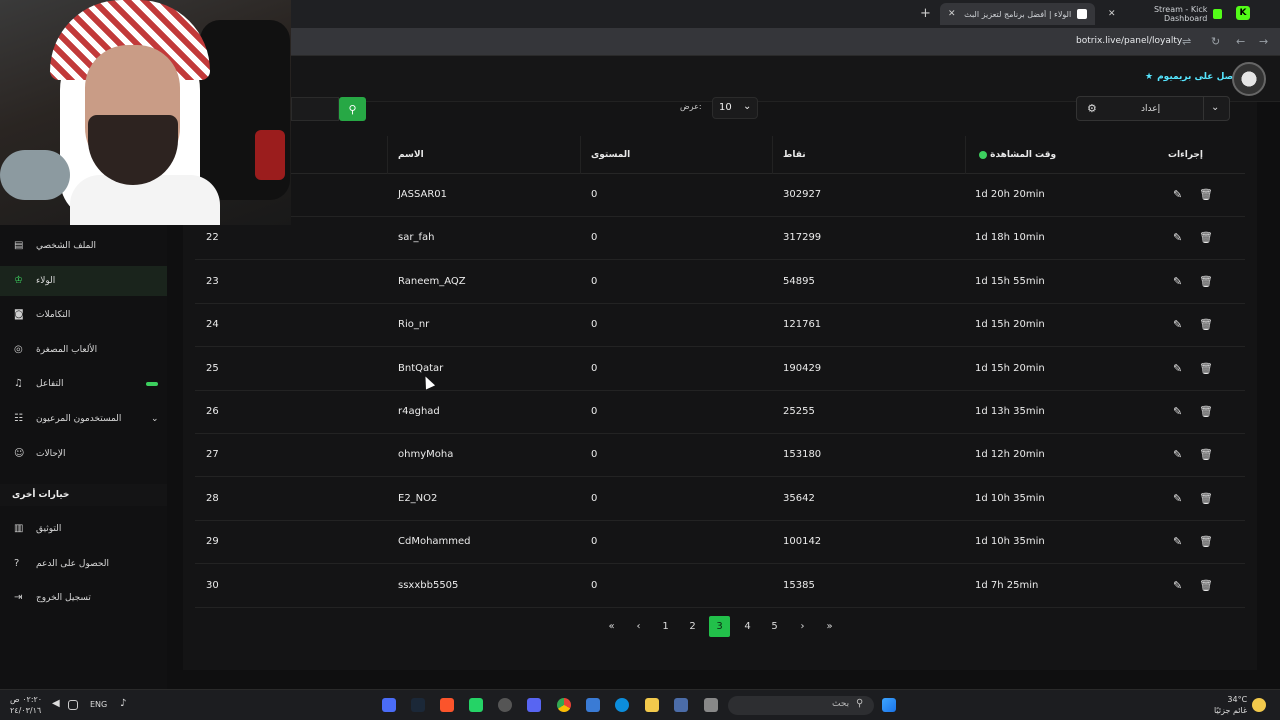 Image resolution: width=1280 pixels, height=720 pixels. I want to click on sidebar-item-minigames: ◎ الألعاب المصغرة, so click(83, 350).